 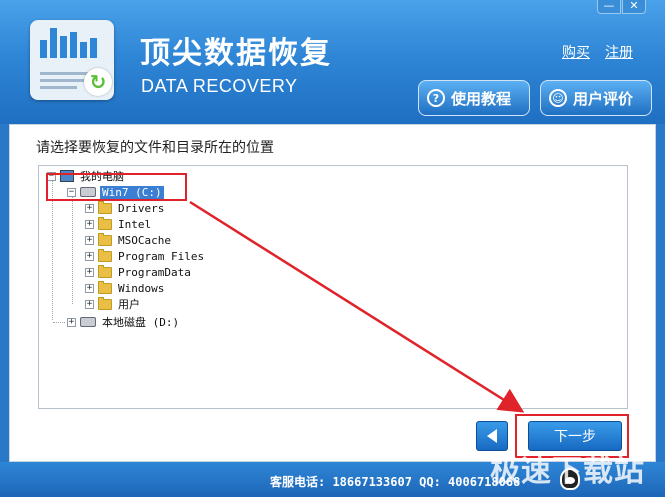 I want to click on service-contact: 客服电话: 18667133607 QQ: 4006718068, so click(x=395, y=482).